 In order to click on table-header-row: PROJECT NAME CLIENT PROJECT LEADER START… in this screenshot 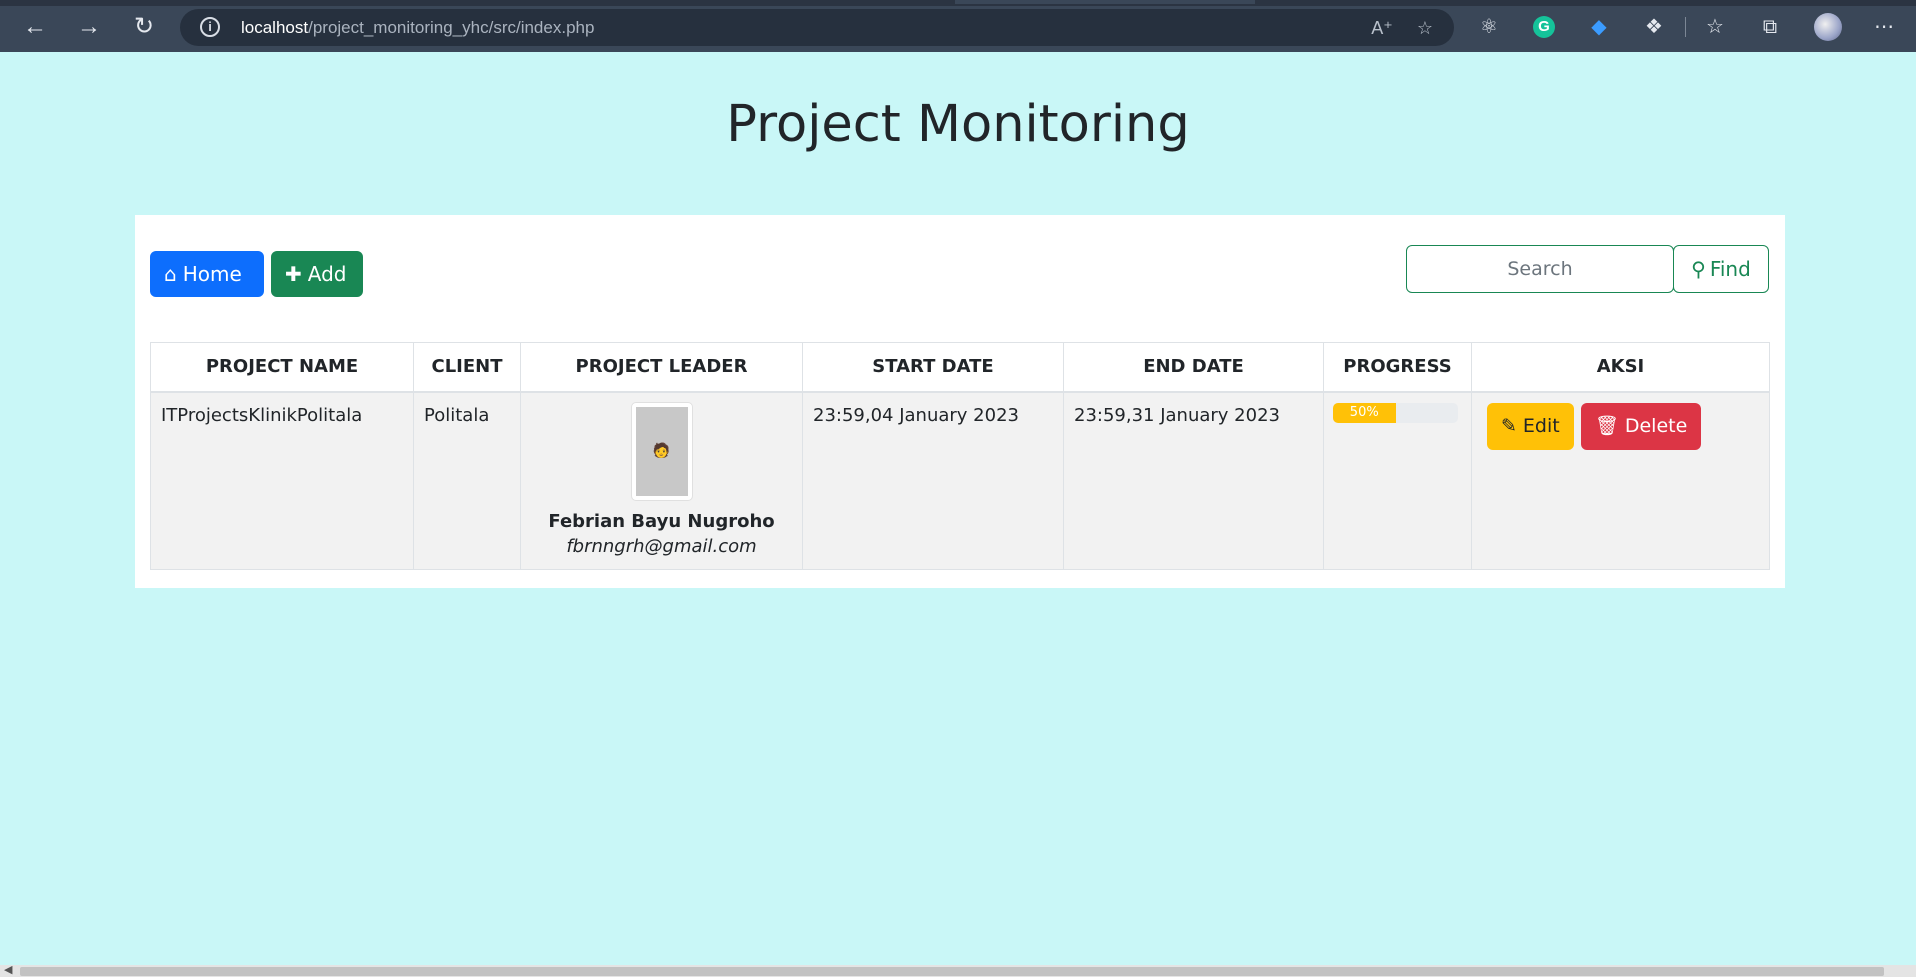, I will do `click(960, 367)`.